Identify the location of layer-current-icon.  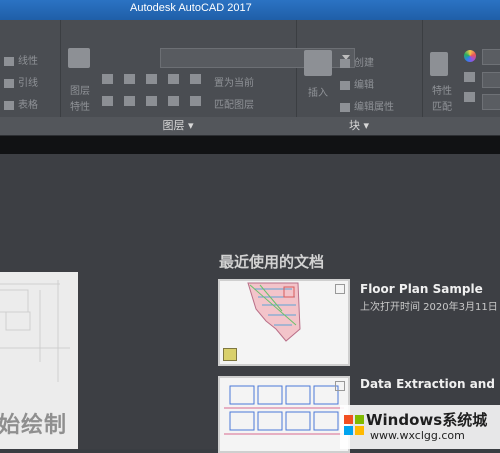
(195, 79).